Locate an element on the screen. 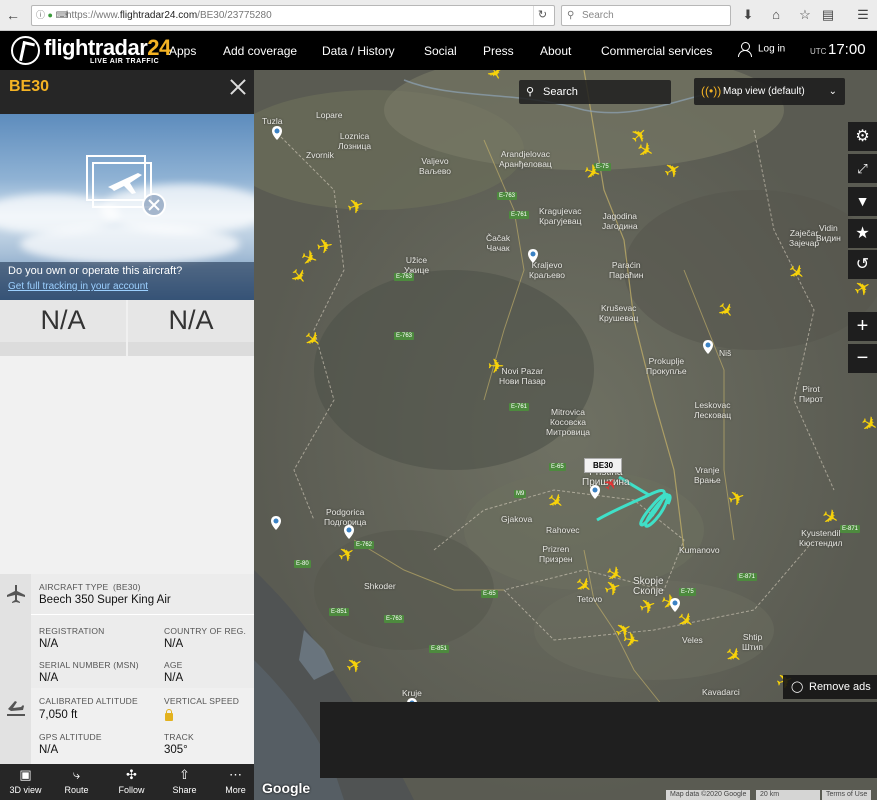 Image resolution: width=877 pixels, height=800 pixels. utc-time: 17:00 is located at coordinates (847, 49).